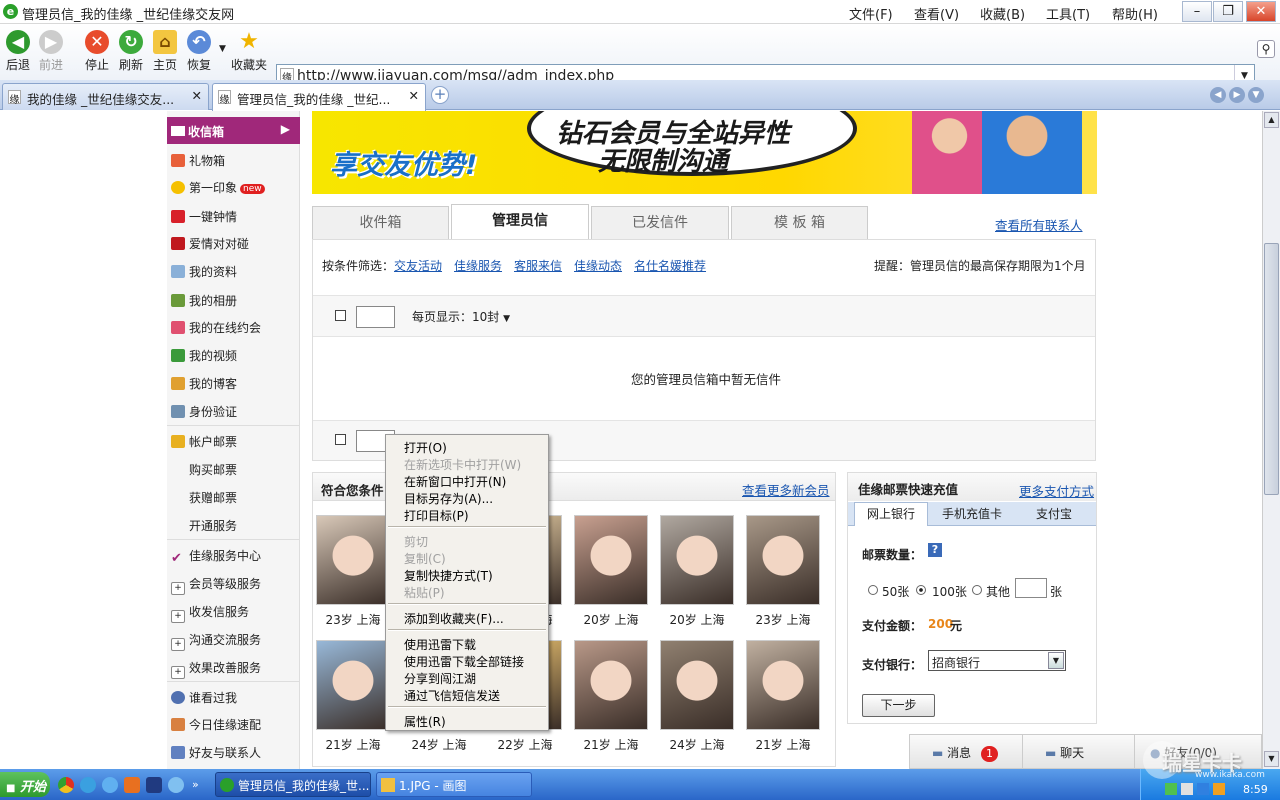 This screenshot has height=800, width=1280. I want to click on filter-support-link: 客服来信, so click(538, 265).